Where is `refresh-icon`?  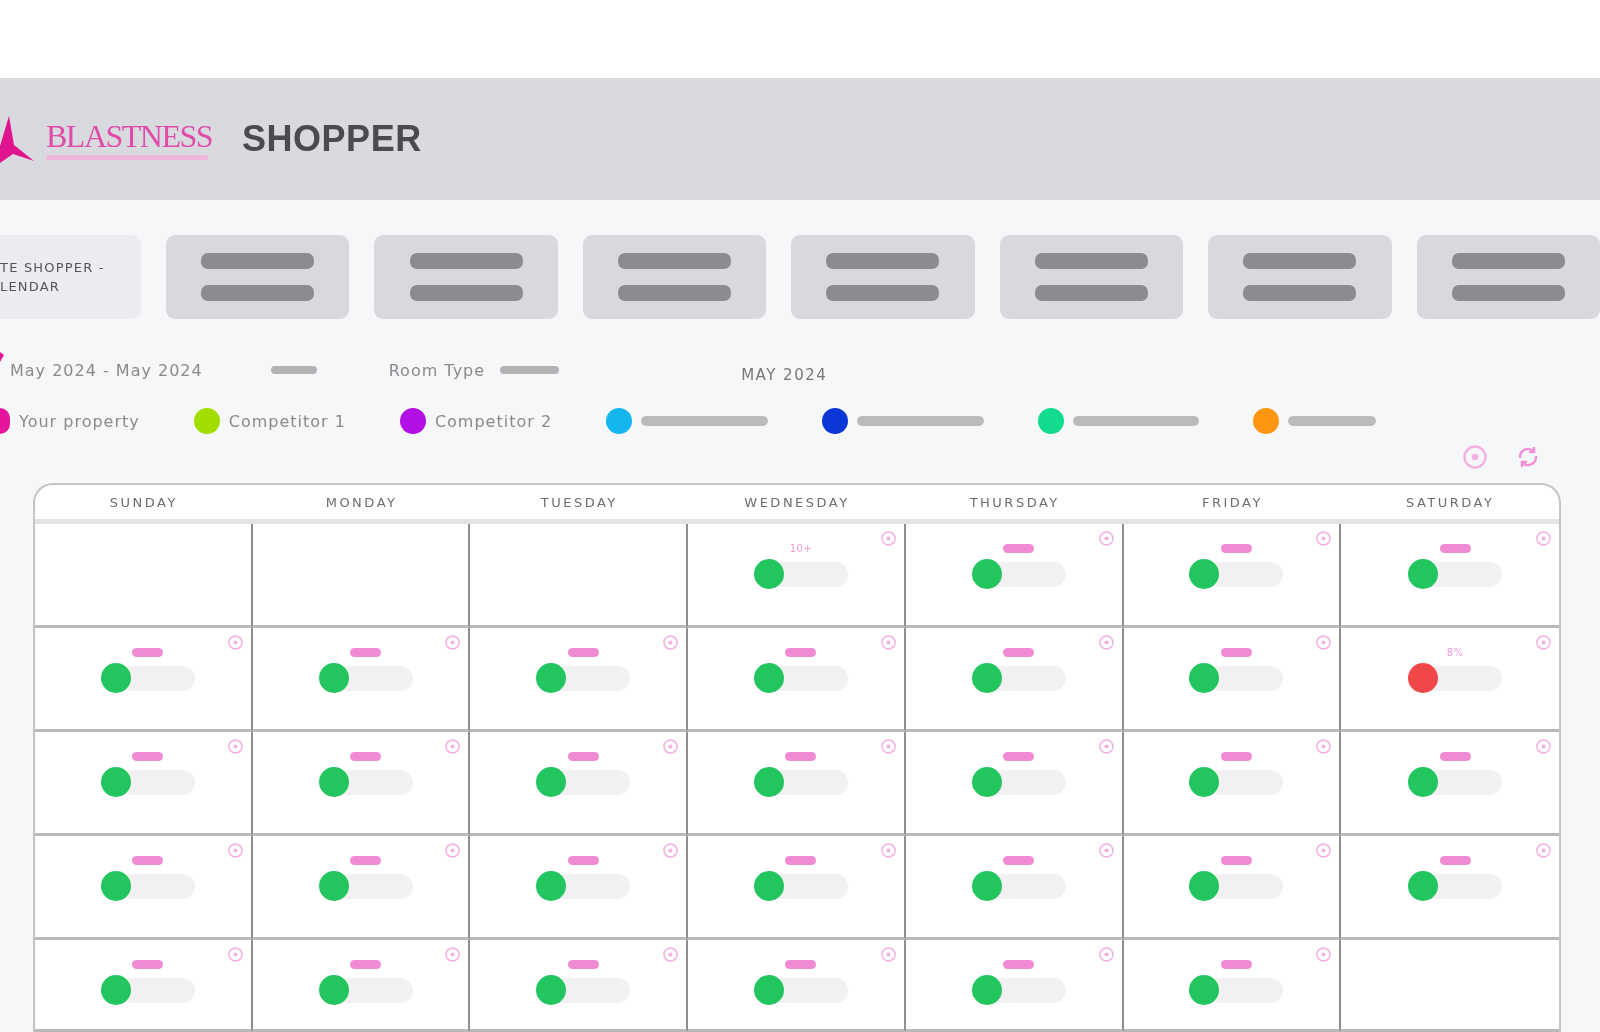
refresh-icon is located at coordinates (1528, 457).